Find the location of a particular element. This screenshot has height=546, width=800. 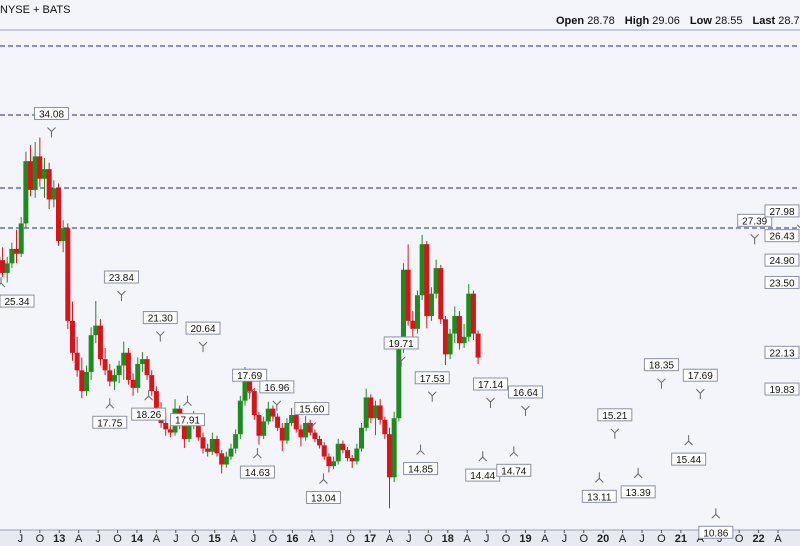

annotation-label: 16.64 is located at coordinates (525, 393).